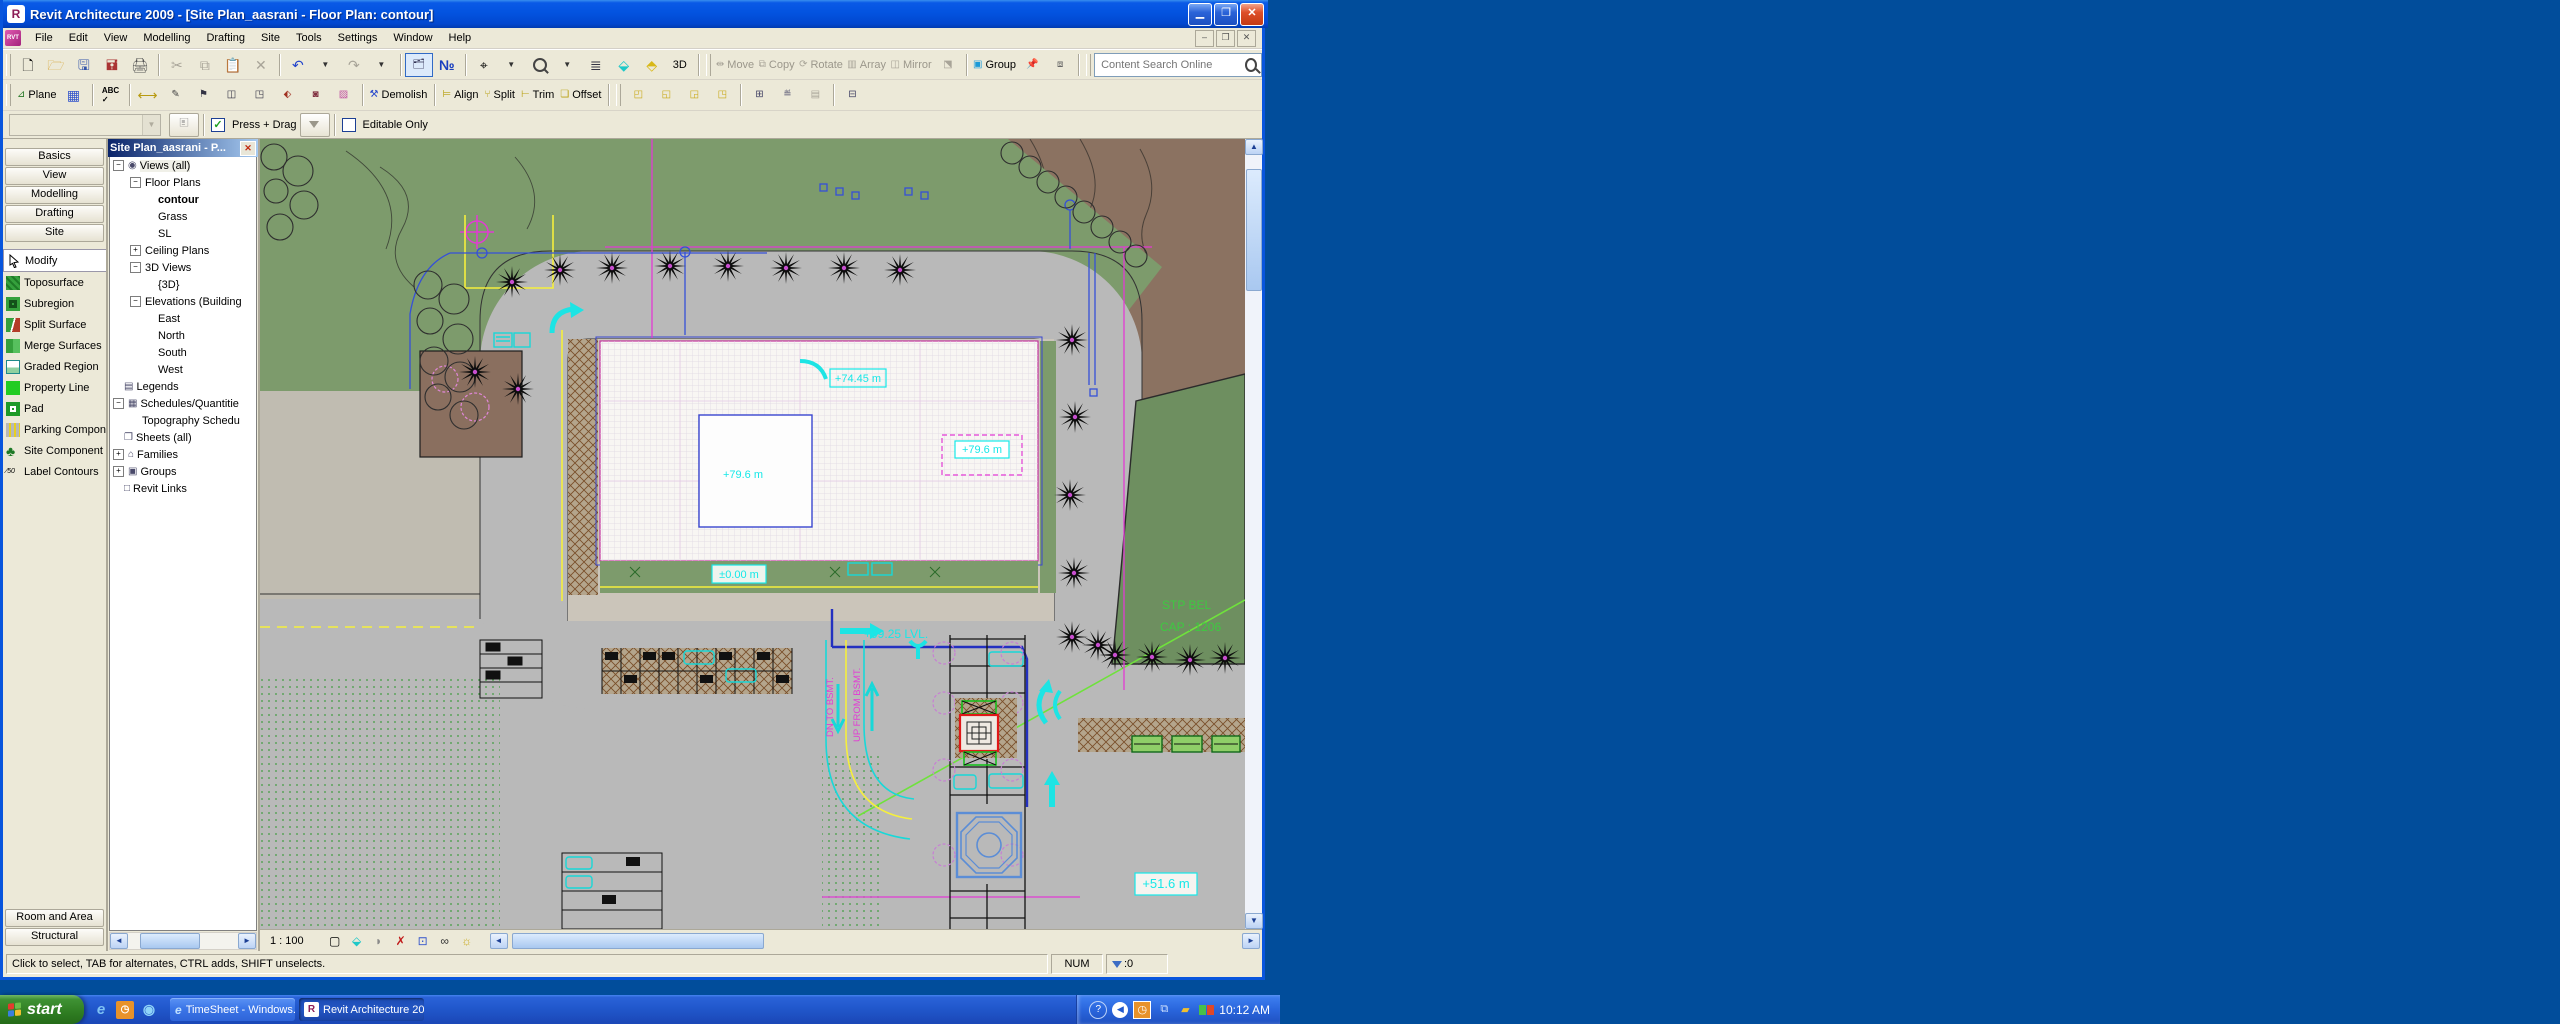 Image resolution: width=2560 pixels, height=1024 pixels. Describe the element at coordinates (183, 148) in the screenshot. I see `browser-title-bar: Site Plan_aasrani - P... ✕` at that location.